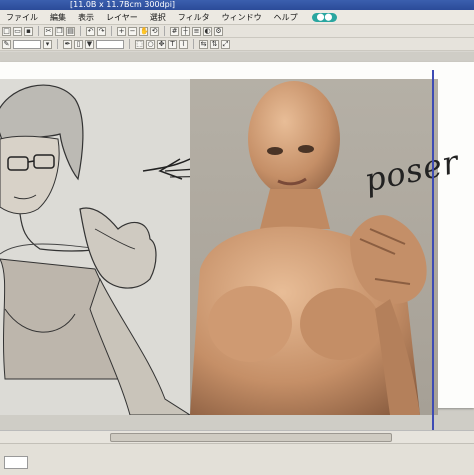 The width and height of the screenshot is (474, 475). I want to click on layer-icon: ≡, so click(196, 31).